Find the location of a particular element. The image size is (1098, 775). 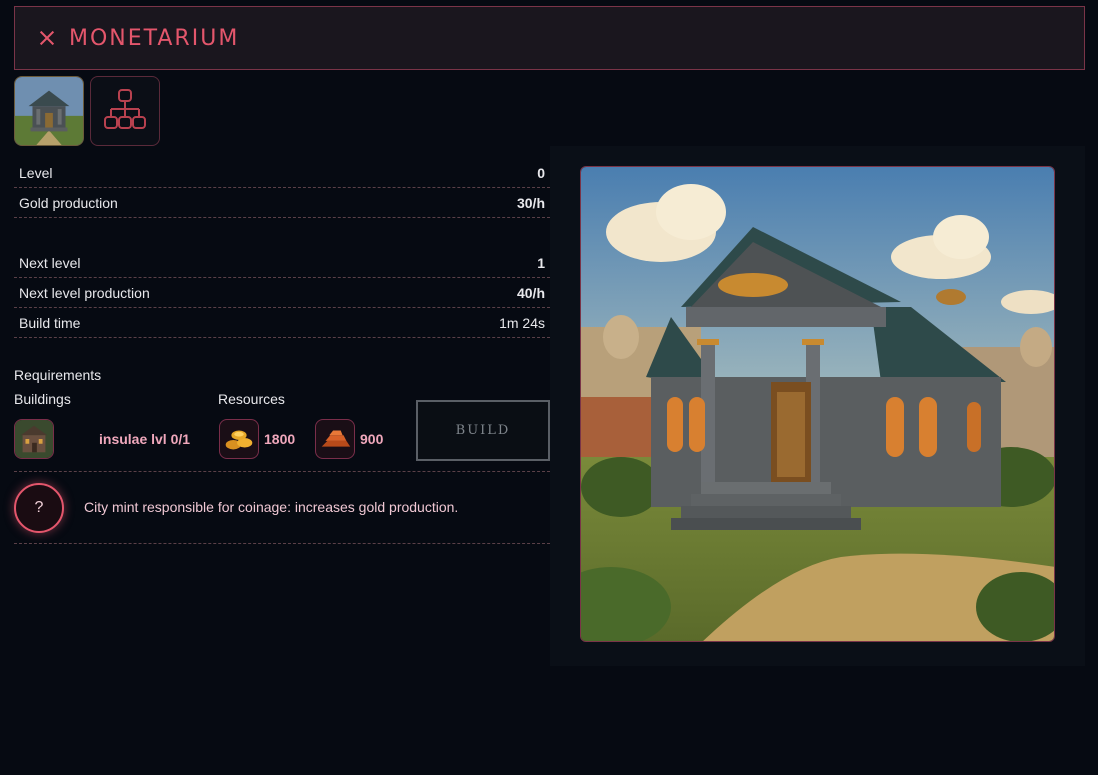

stat-row-gold-production: Gold production 30/h is located at coordinates (282, 203).